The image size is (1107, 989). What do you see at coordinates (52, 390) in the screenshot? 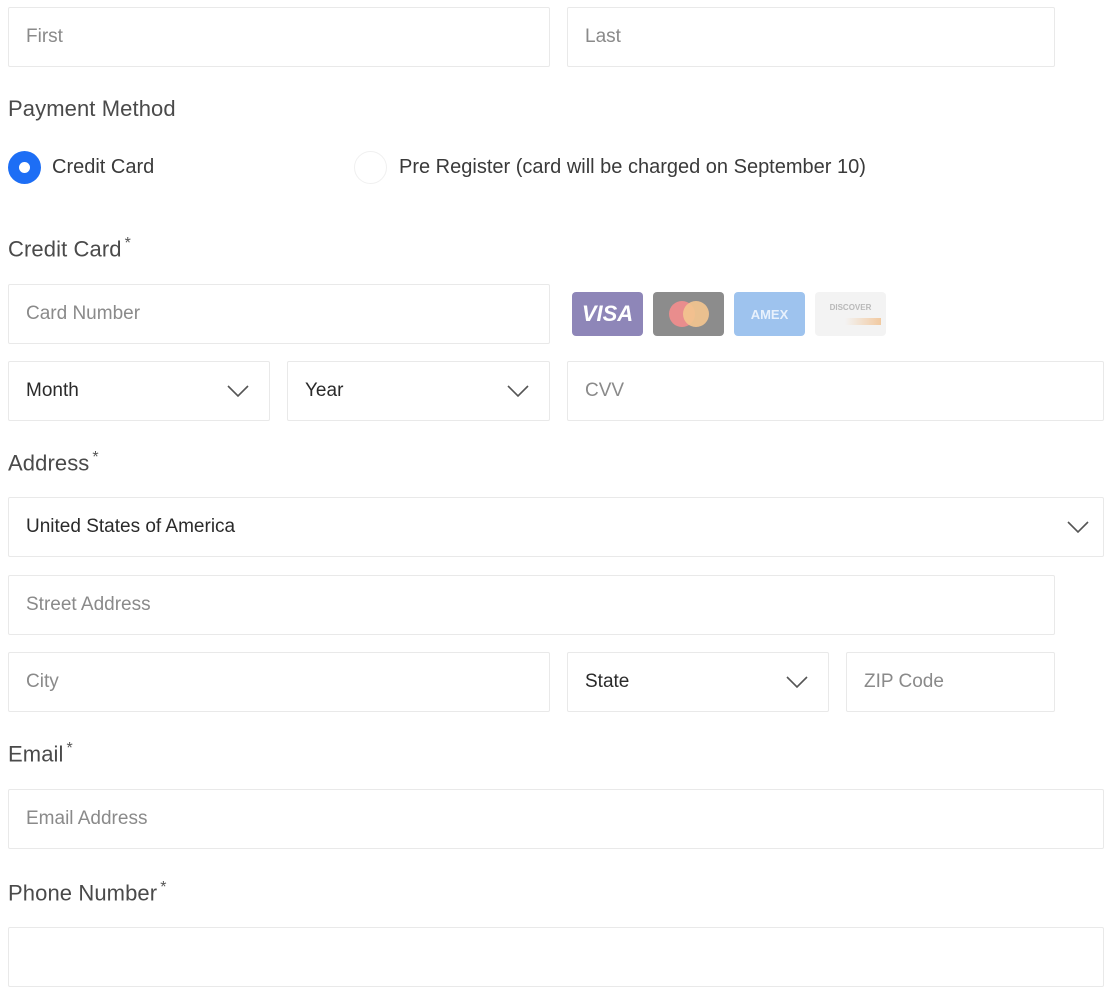
I see `month-select-value: Month` at bounding box center [52, 390].